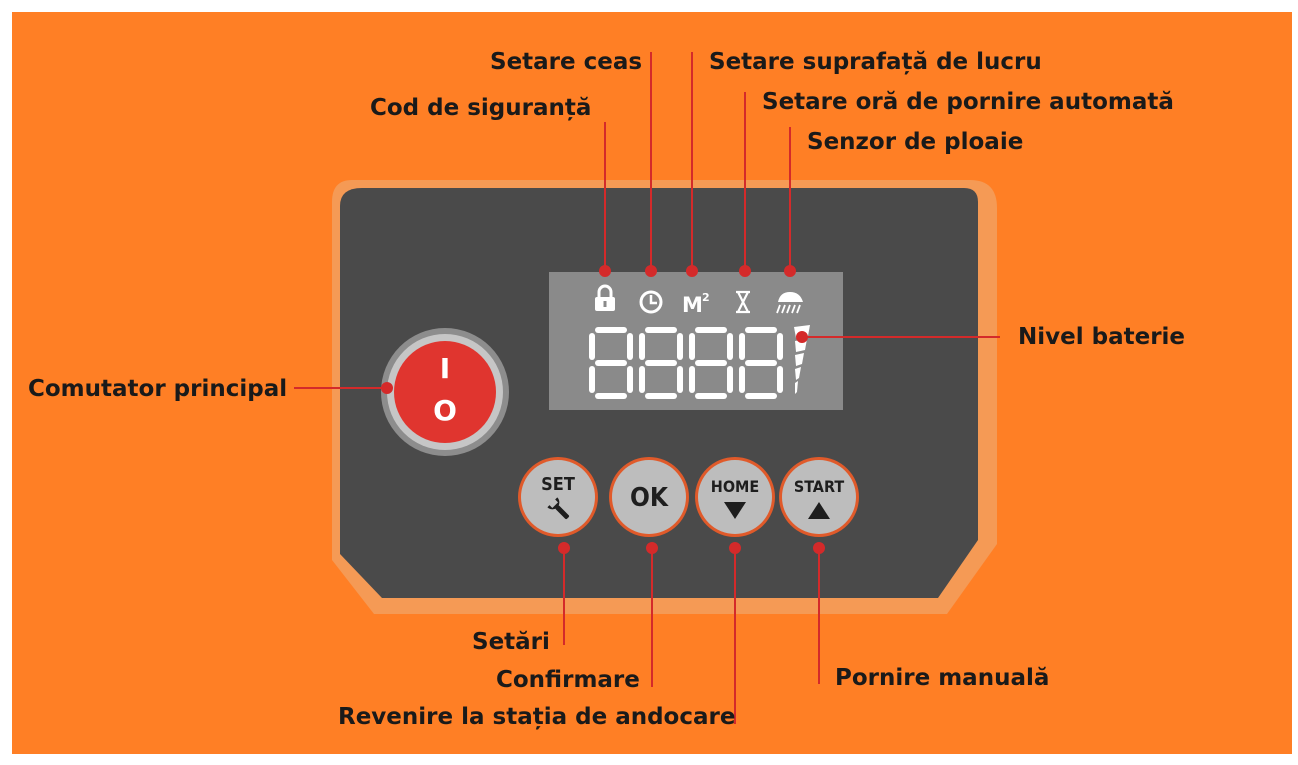  Describe the element at coordinates (537, 717) in the screenshot. I see `label-revenire: Revenire la stația de andocare` at that location.